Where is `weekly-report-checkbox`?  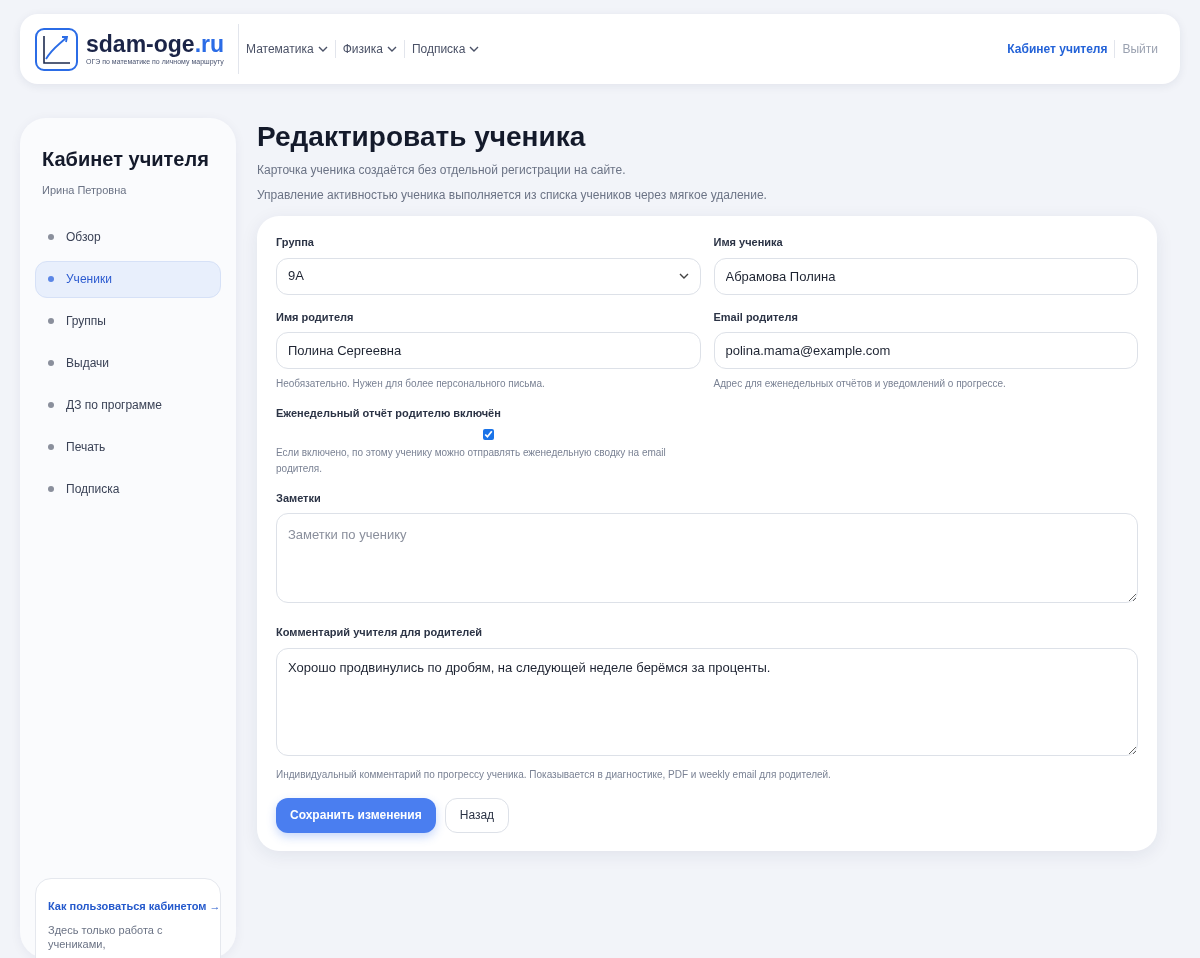 weekly-report-checkbox is located at coordinates (488, 434).